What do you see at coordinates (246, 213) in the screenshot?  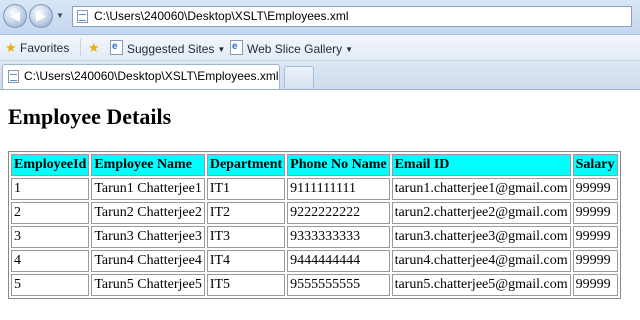 I see `cell-department: IT2` at bounding box center [246, 213].